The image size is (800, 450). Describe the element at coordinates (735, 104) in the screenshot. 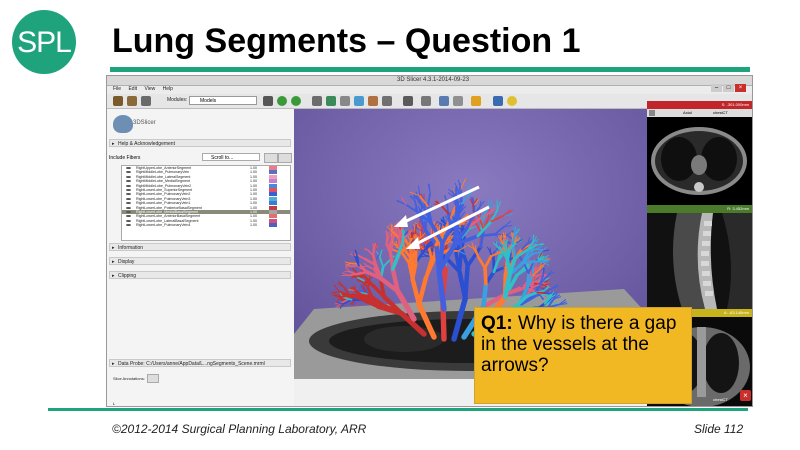

I see `red-slice-offset: S: -301.000mm` at that location.